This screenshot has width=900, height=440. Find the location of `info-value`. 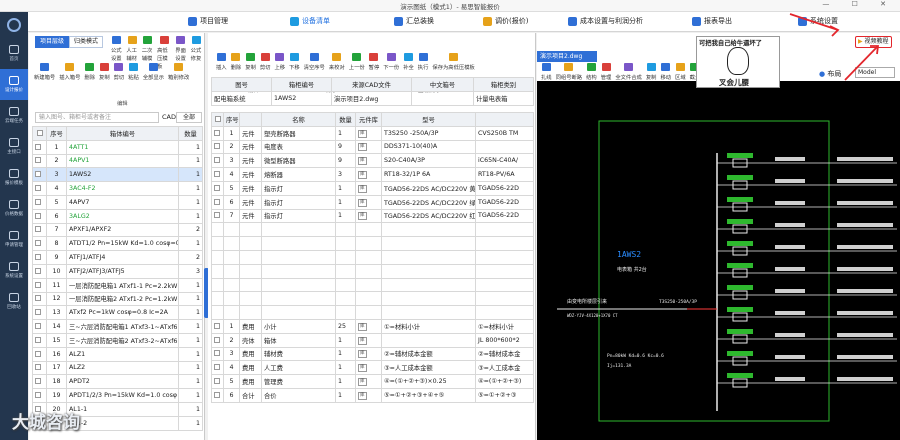

info-value is located at coordinates (442, 98).